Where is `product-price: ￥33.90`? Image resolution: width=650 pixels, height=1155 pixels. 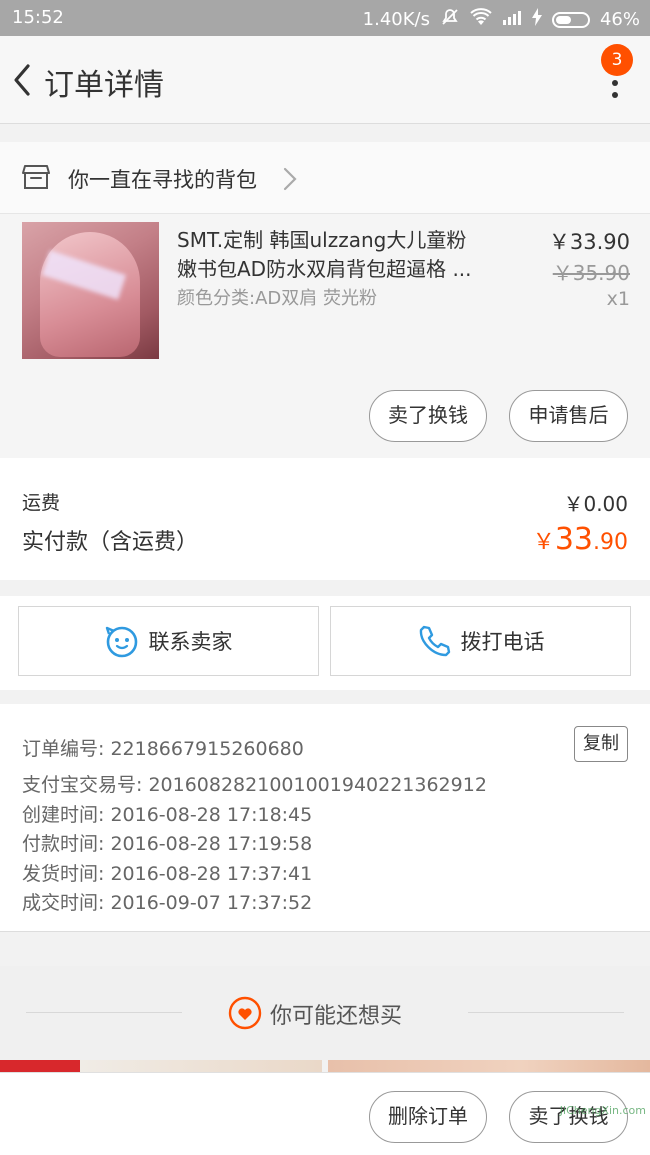 product-price: ￥33.90 is located at coordinates (589, 242).